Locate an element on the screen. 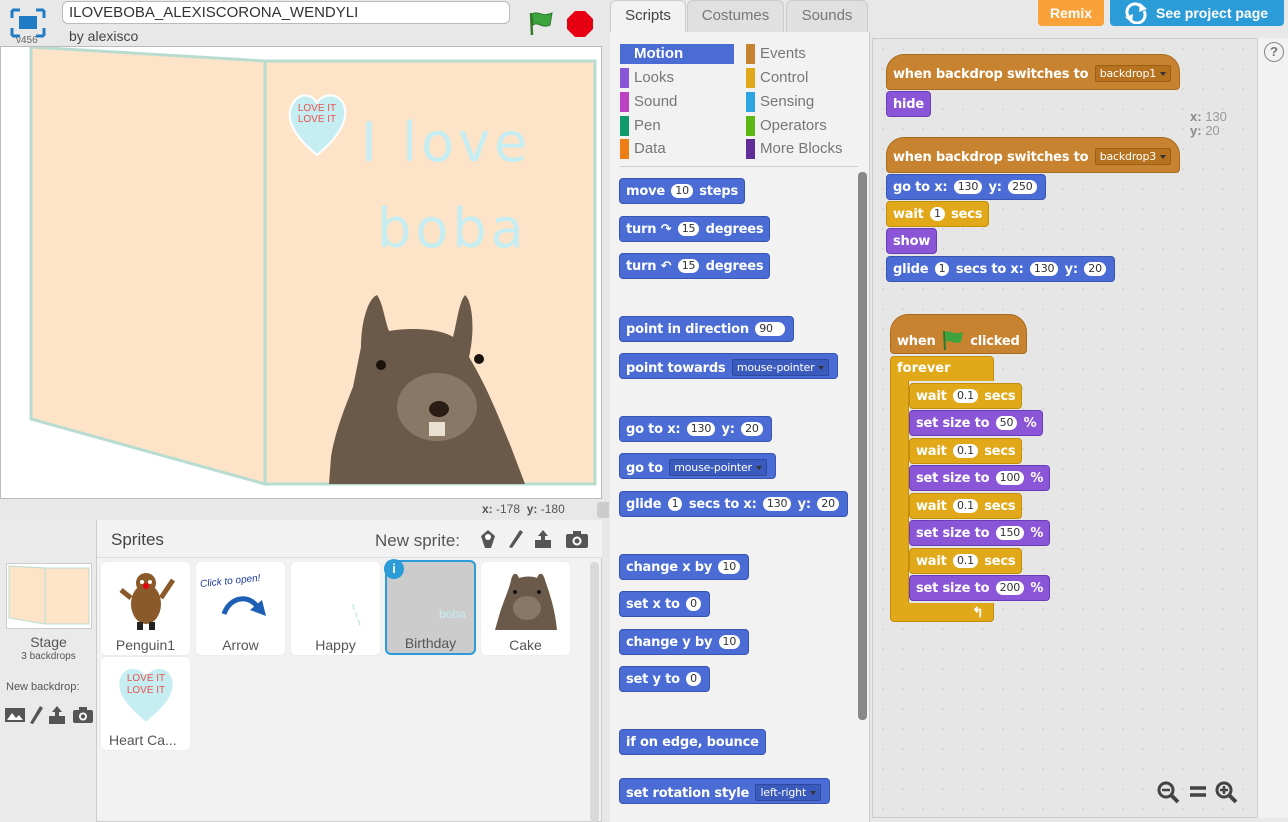 The height and width of the screenshot is (822, 1288). set-x-block: set x to 0 is located at coordinates (664, 604).